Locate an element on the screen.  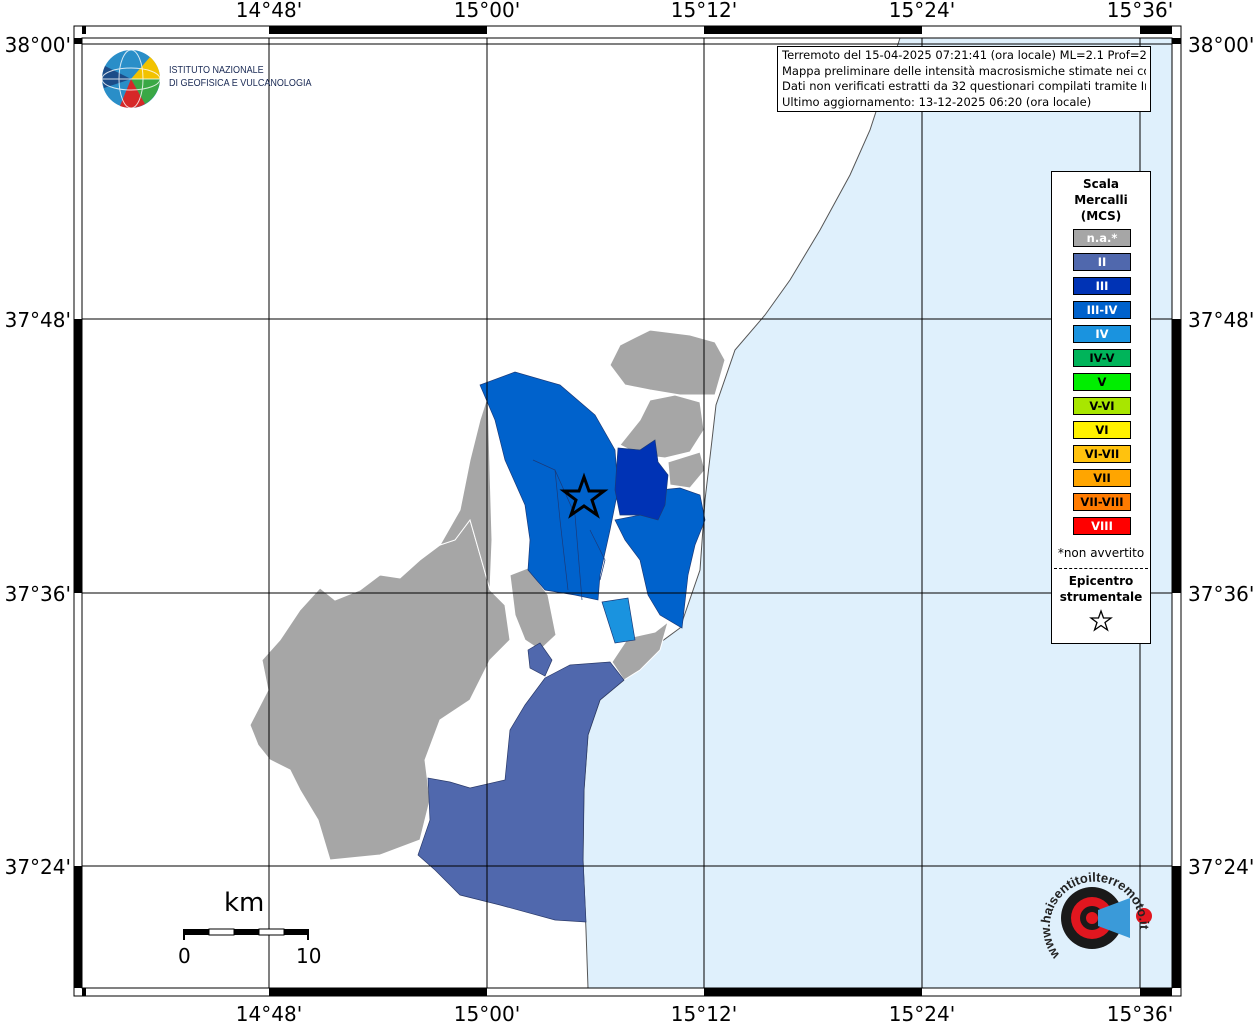
region-iii-iv-north is located at coordinates (549, 486).